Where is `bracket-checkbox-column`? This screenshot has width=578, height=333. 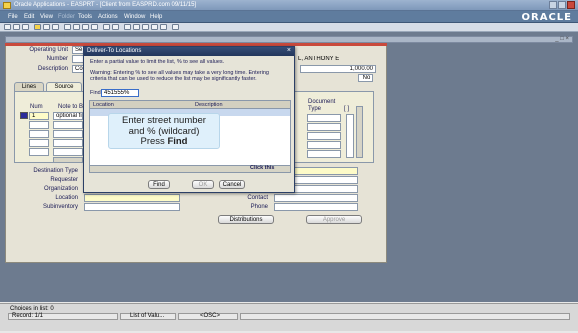
bracket-checkbox-column is located at coordinates (350, 136).